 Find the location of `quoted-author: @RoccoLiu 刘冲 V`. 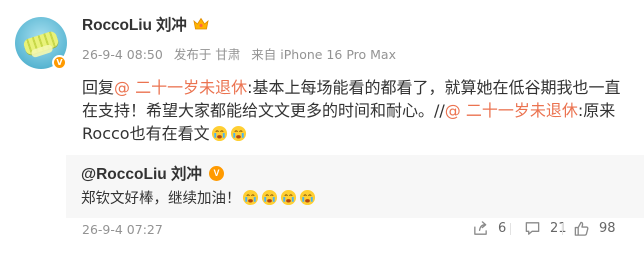

quoted-author: @RoccoLiu 刘冲 V is located at coordinates (153, 173).